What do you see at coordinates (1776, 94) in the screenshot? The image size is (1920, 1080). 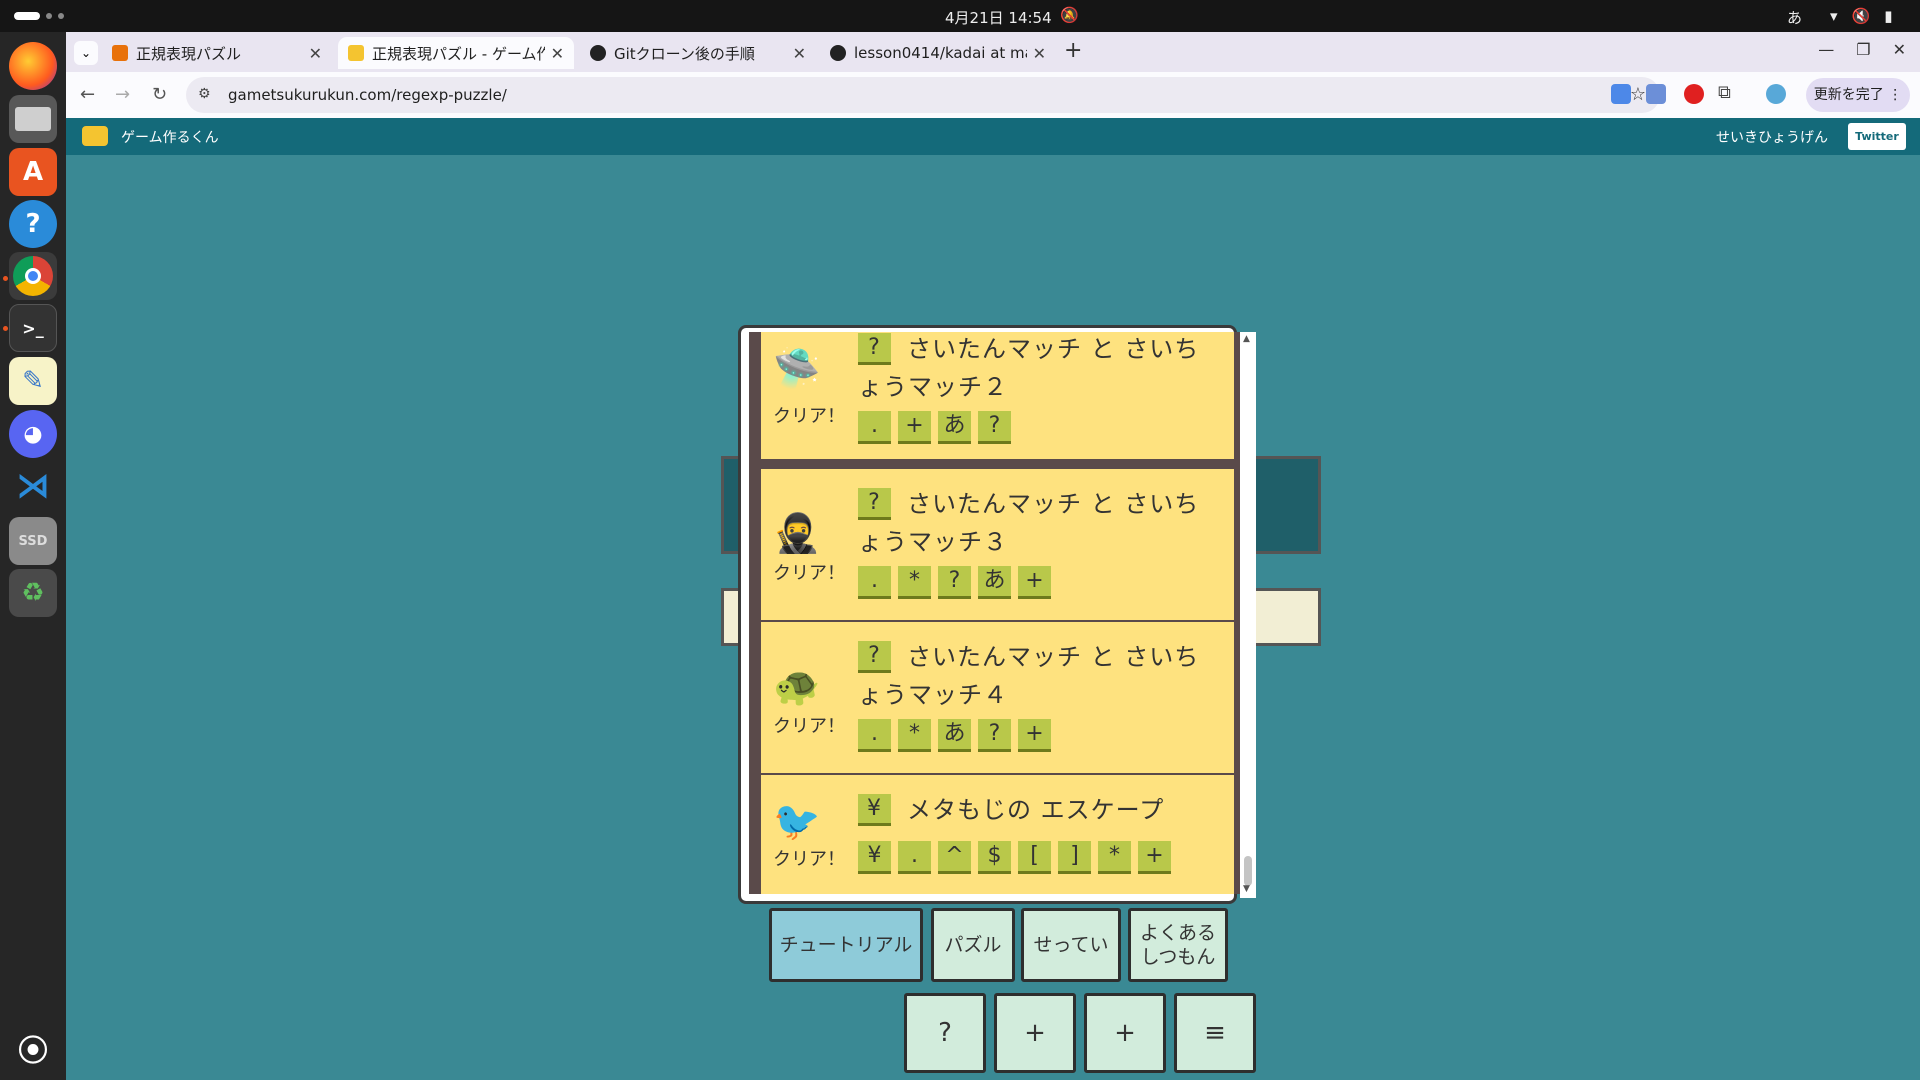 I see `profile-avatar` at bounding box center [1776, 94].